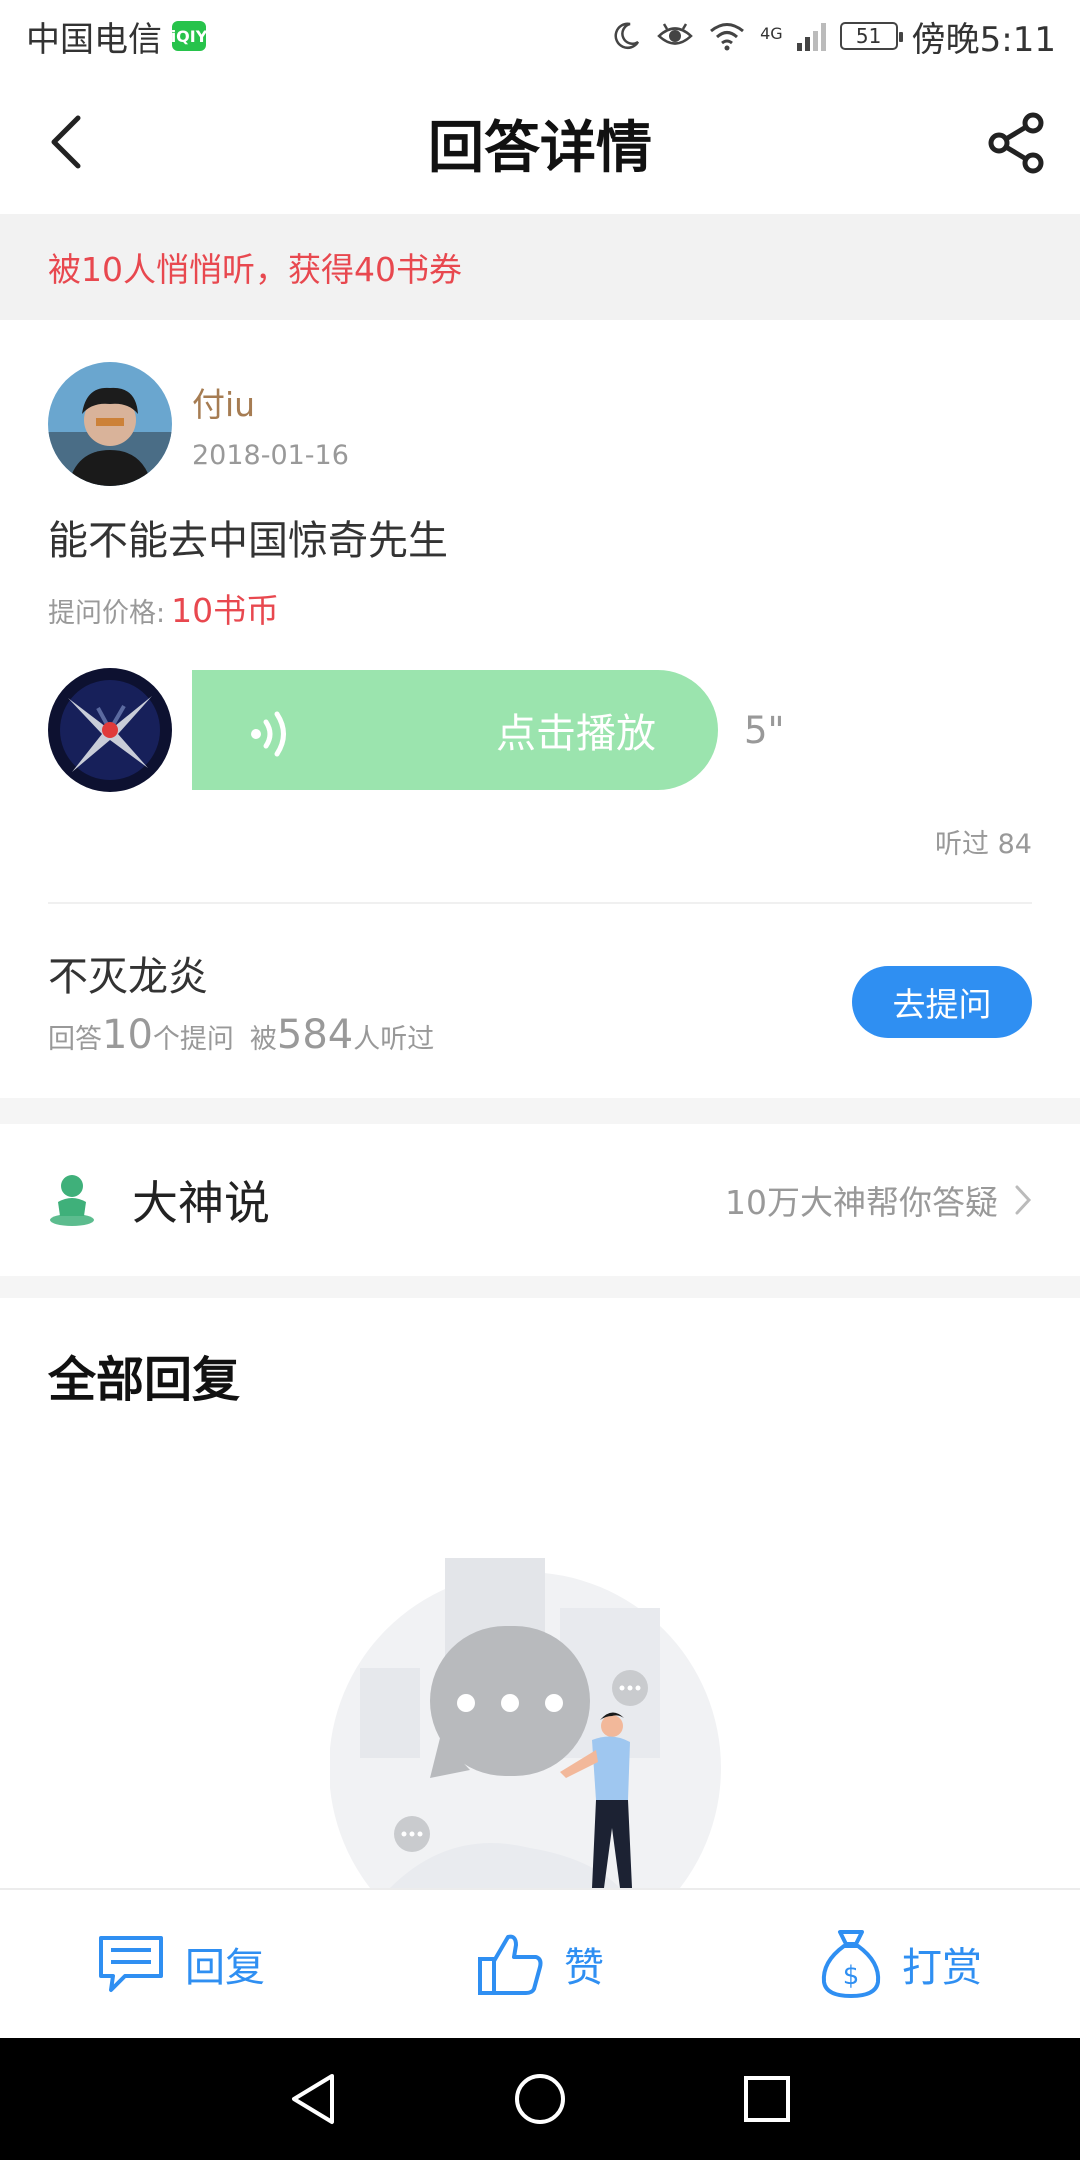 The width and height of the screenshot is (1080, 2160). Describe the element at coordinates (1023, 1200) in the screenshot. I see `chevron-right-icon` at that location.